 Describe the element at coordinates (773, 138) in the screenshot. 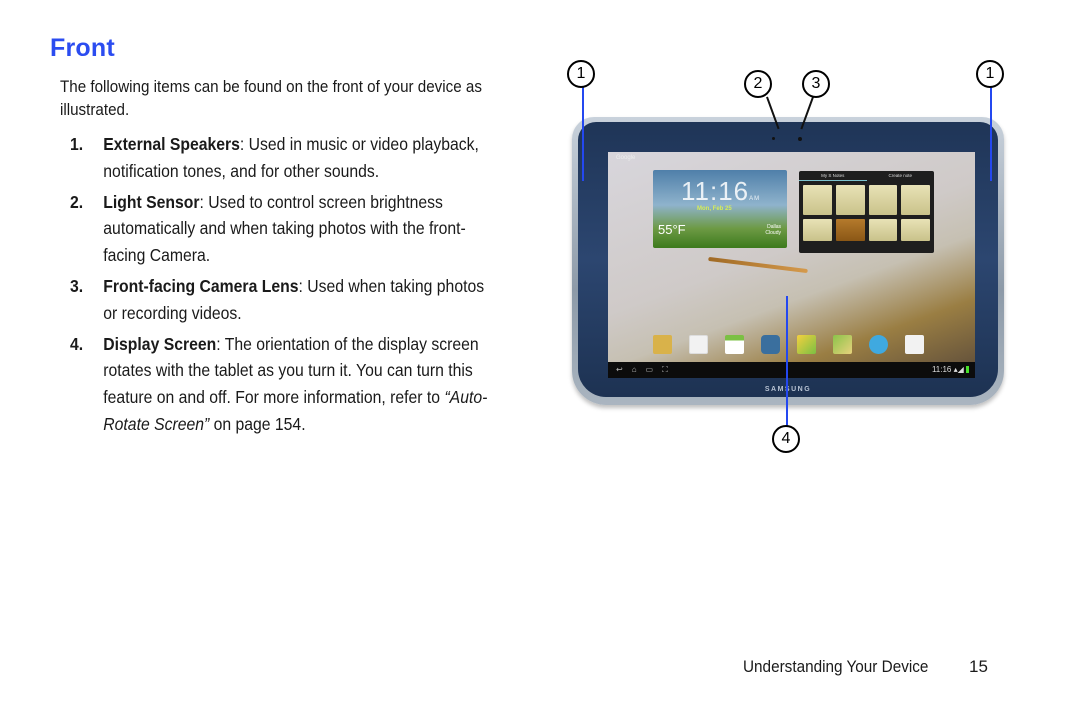

I see `light-sensor-icon` at that location.